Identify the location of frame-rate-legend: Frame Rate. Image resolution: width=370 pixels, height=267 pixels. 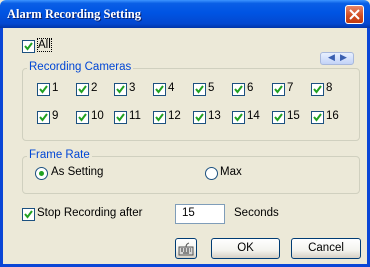
(59, 155).